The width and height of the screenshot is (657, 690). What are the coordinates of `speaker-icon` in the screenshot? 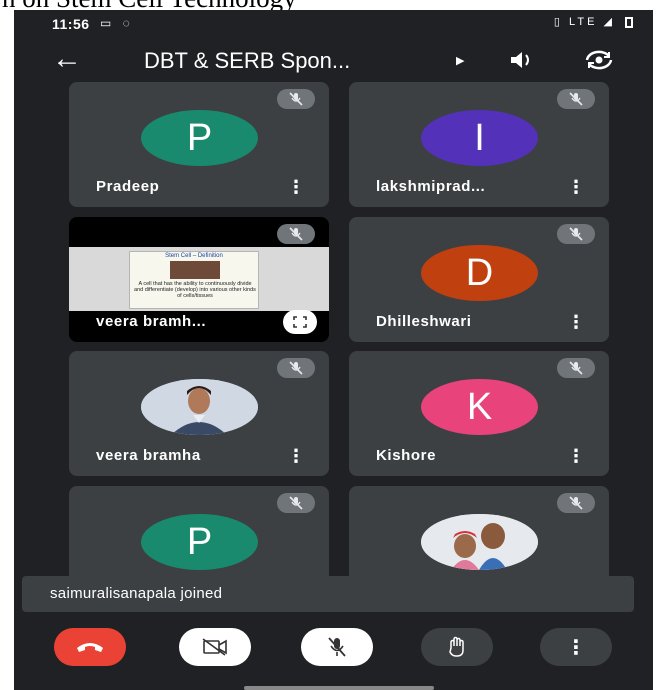 It's located at (523, 60).